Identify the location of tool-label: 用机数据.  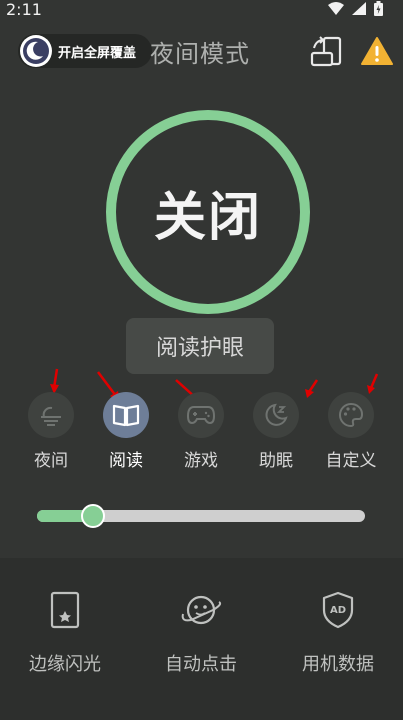
(338, 664).